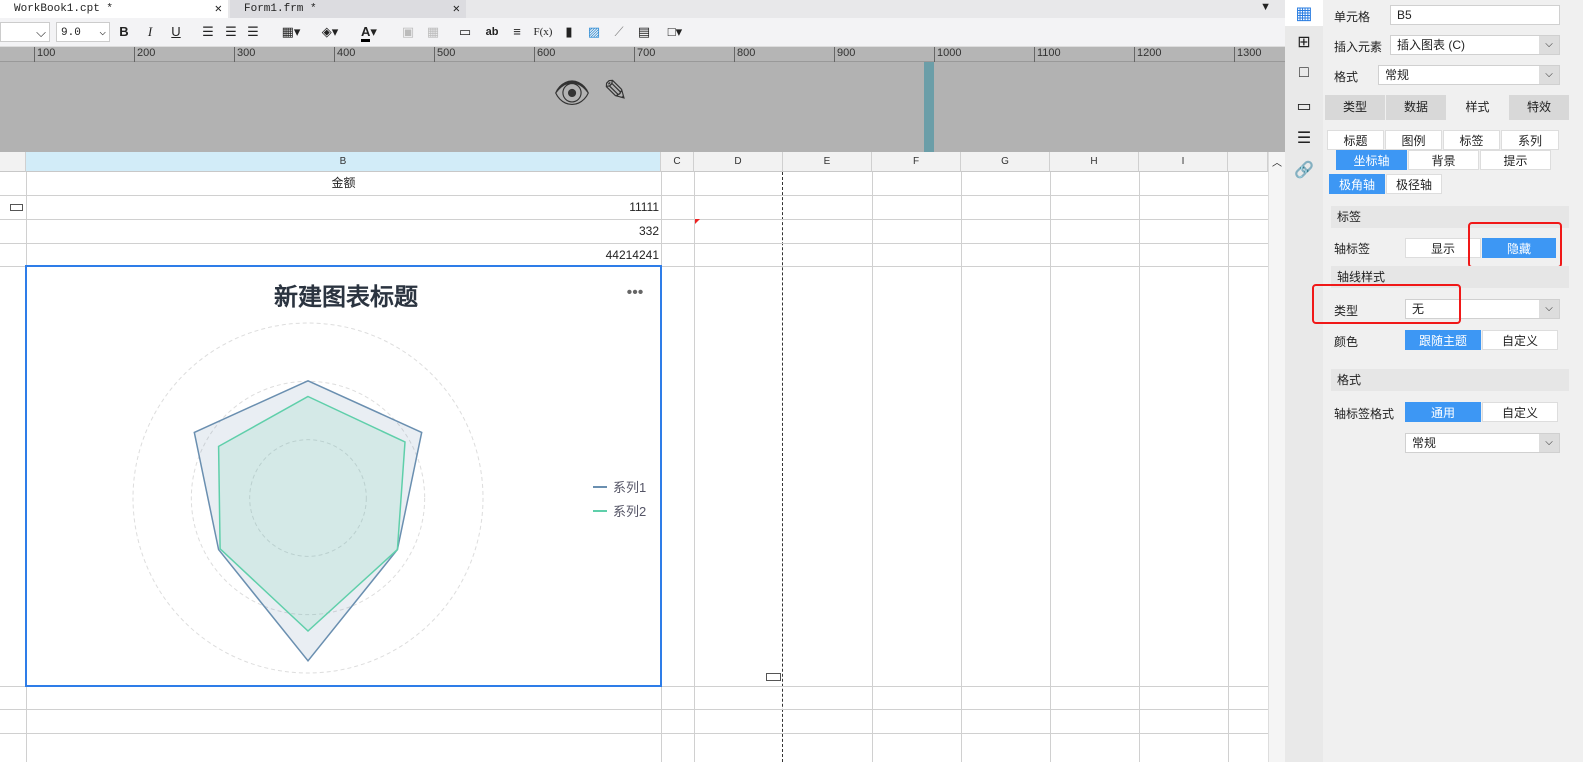  What do you see at coordinates (1183, 162) in the screenshot?
I see `column-header-i: I` at bounding box center [1183, 162].